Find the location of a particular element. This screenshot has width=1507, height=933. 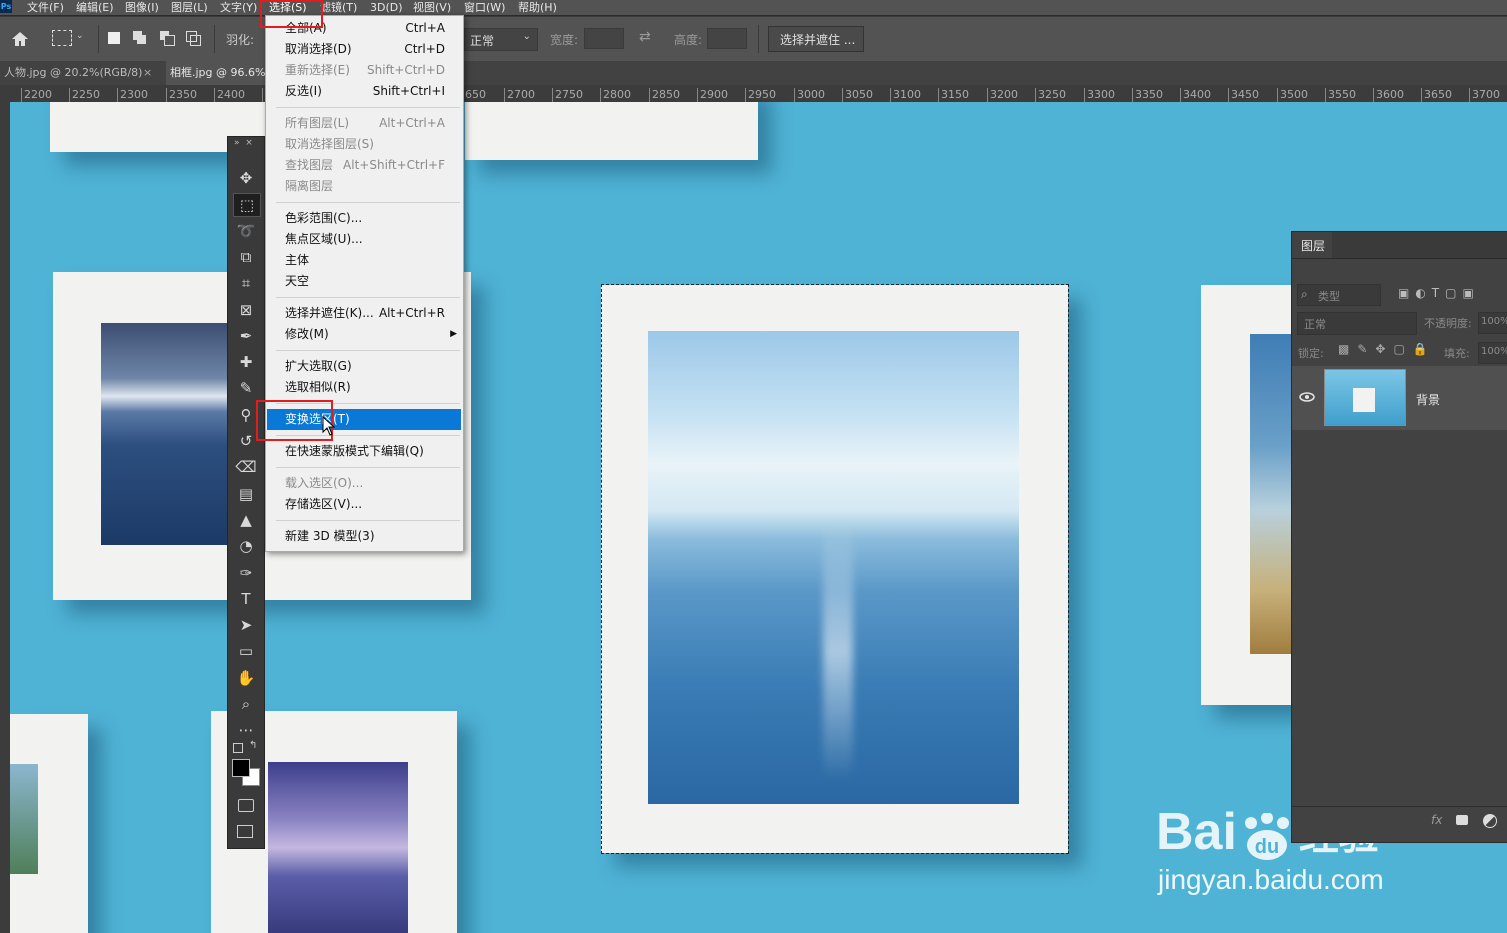

fill-input: 100% is located at coordinates (1492, 353).